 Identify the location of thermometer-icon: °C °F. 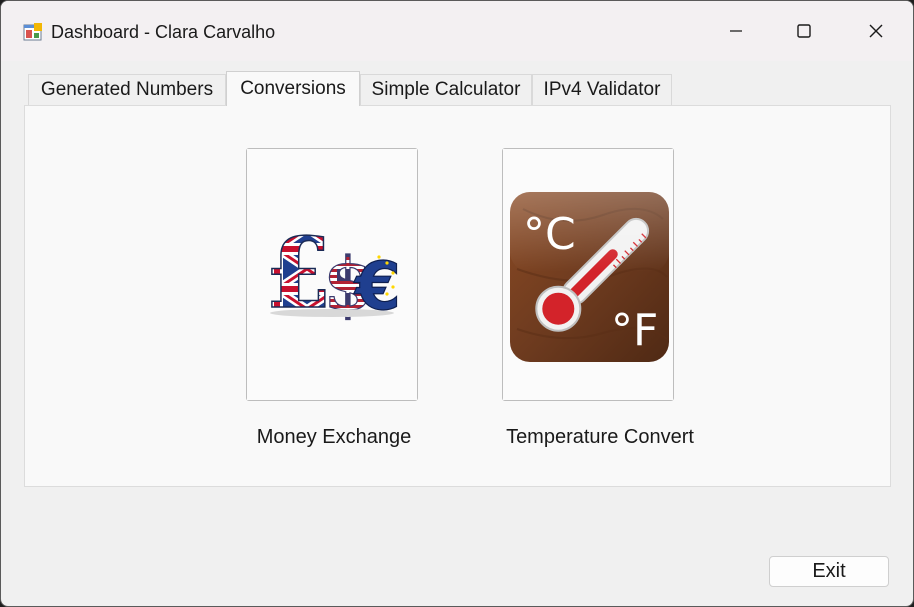
(588, 274).